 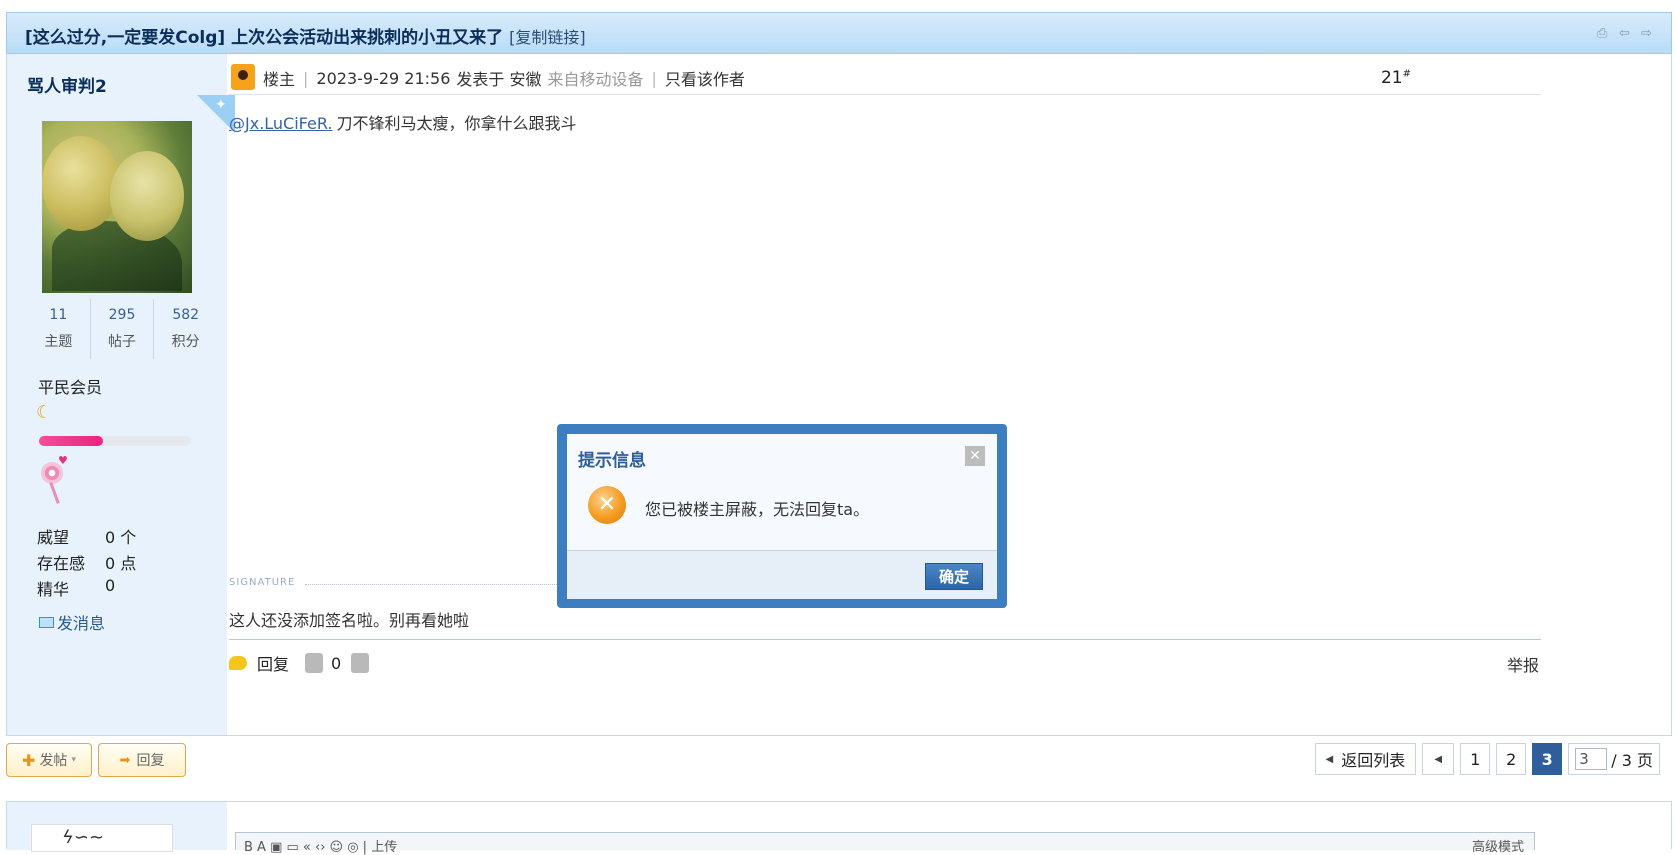 What do you see at coordinates (150, 761) in the screenshot?
I see `reply-label: 回复` at bounding box center [150, 761].